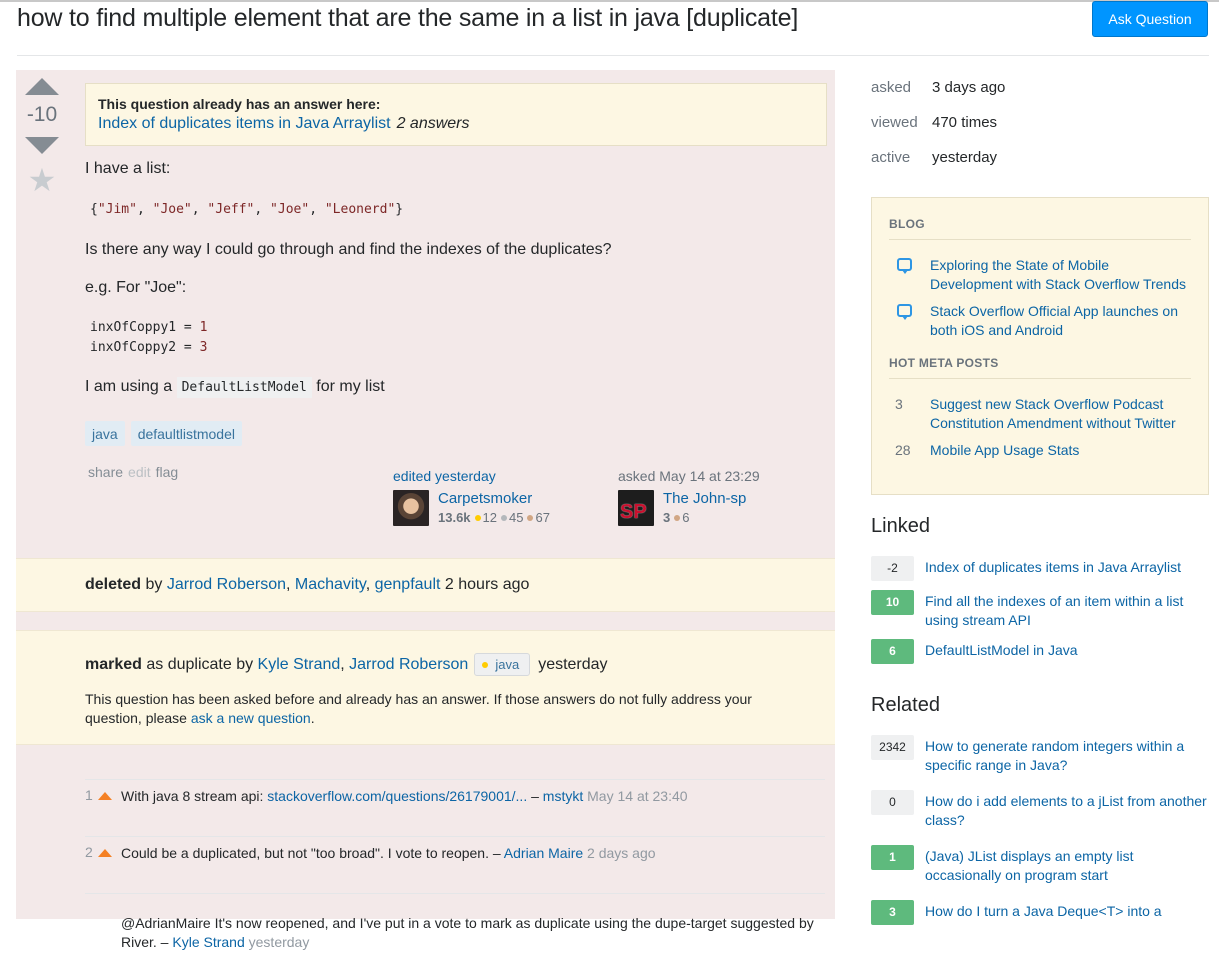 The width and height of the screenshot is (1219, 962). I want to click on marked-time: yesterday, so click(573, 664).